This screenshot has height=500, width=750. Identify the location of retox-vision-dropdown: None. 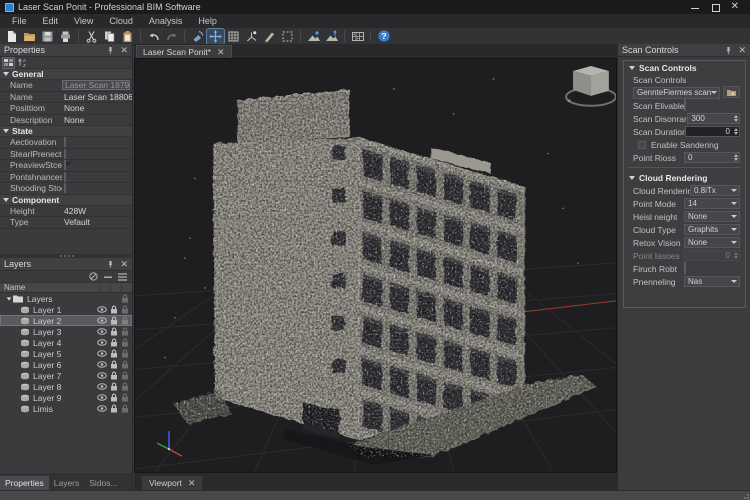
(712, 242).